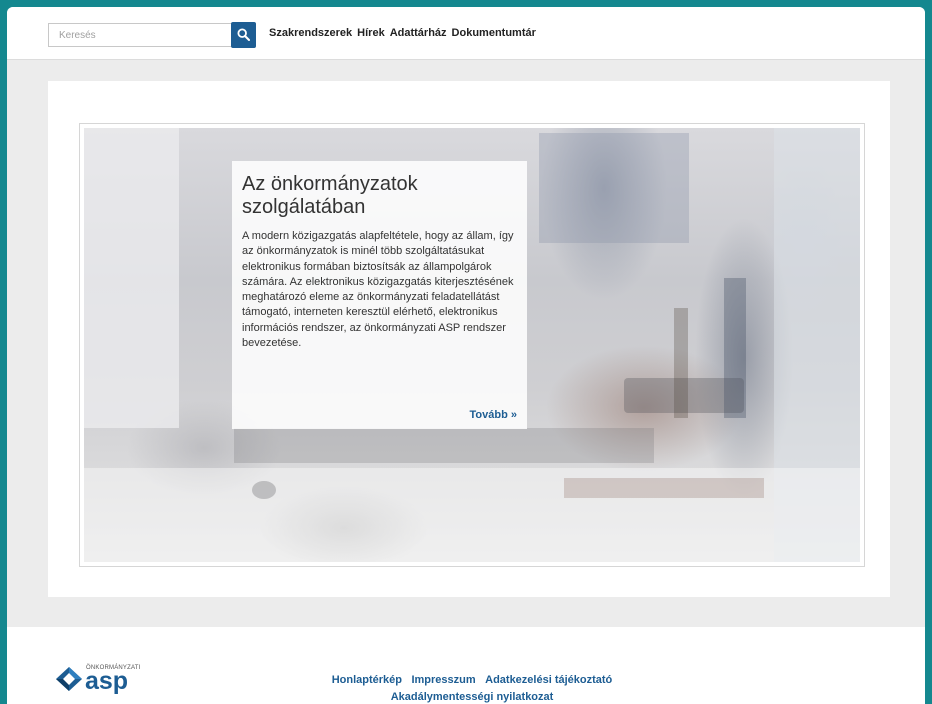  I want to click on logo-wordmark: asp, so click(107, 681).